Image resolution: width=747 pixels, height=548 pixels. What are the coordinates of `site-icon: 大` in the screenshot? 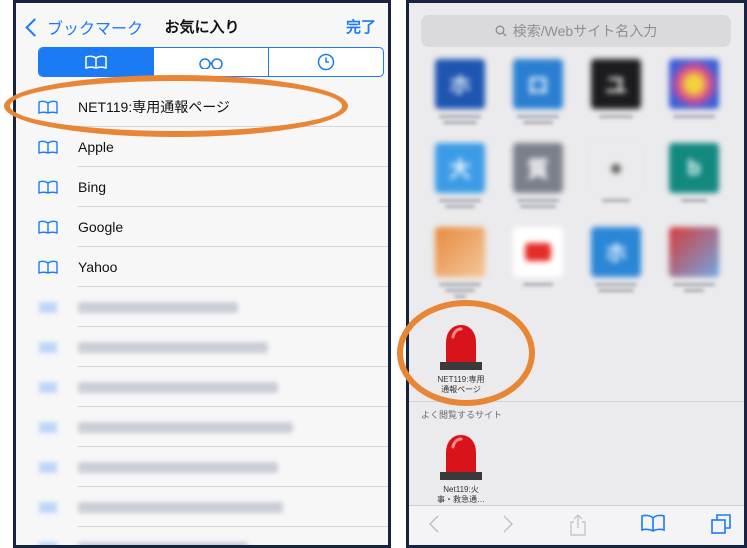 It's located at (460, 168).